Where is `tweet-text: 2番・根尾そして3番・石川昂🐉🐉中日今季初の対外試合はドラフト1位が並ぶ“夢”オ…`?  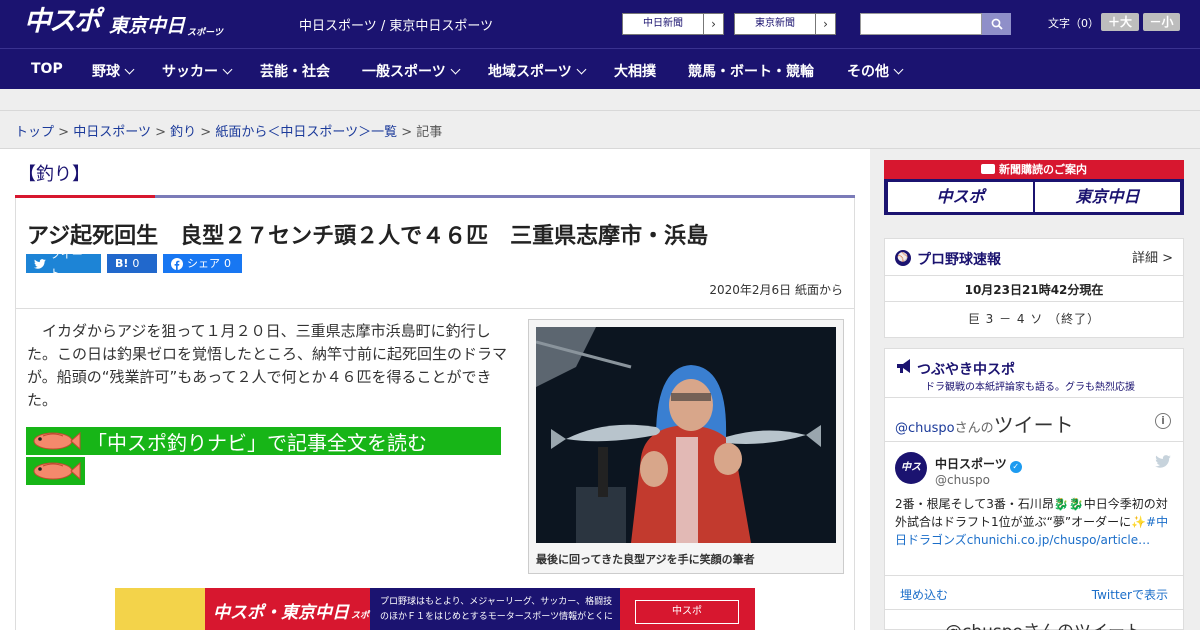 tweet-text: 2番・根尾そして3番・石川昂🐉🐉中日今季初の対外試合はドラフト1位が並ぶ“夢”オ… is located at coordinates (1032, 522).